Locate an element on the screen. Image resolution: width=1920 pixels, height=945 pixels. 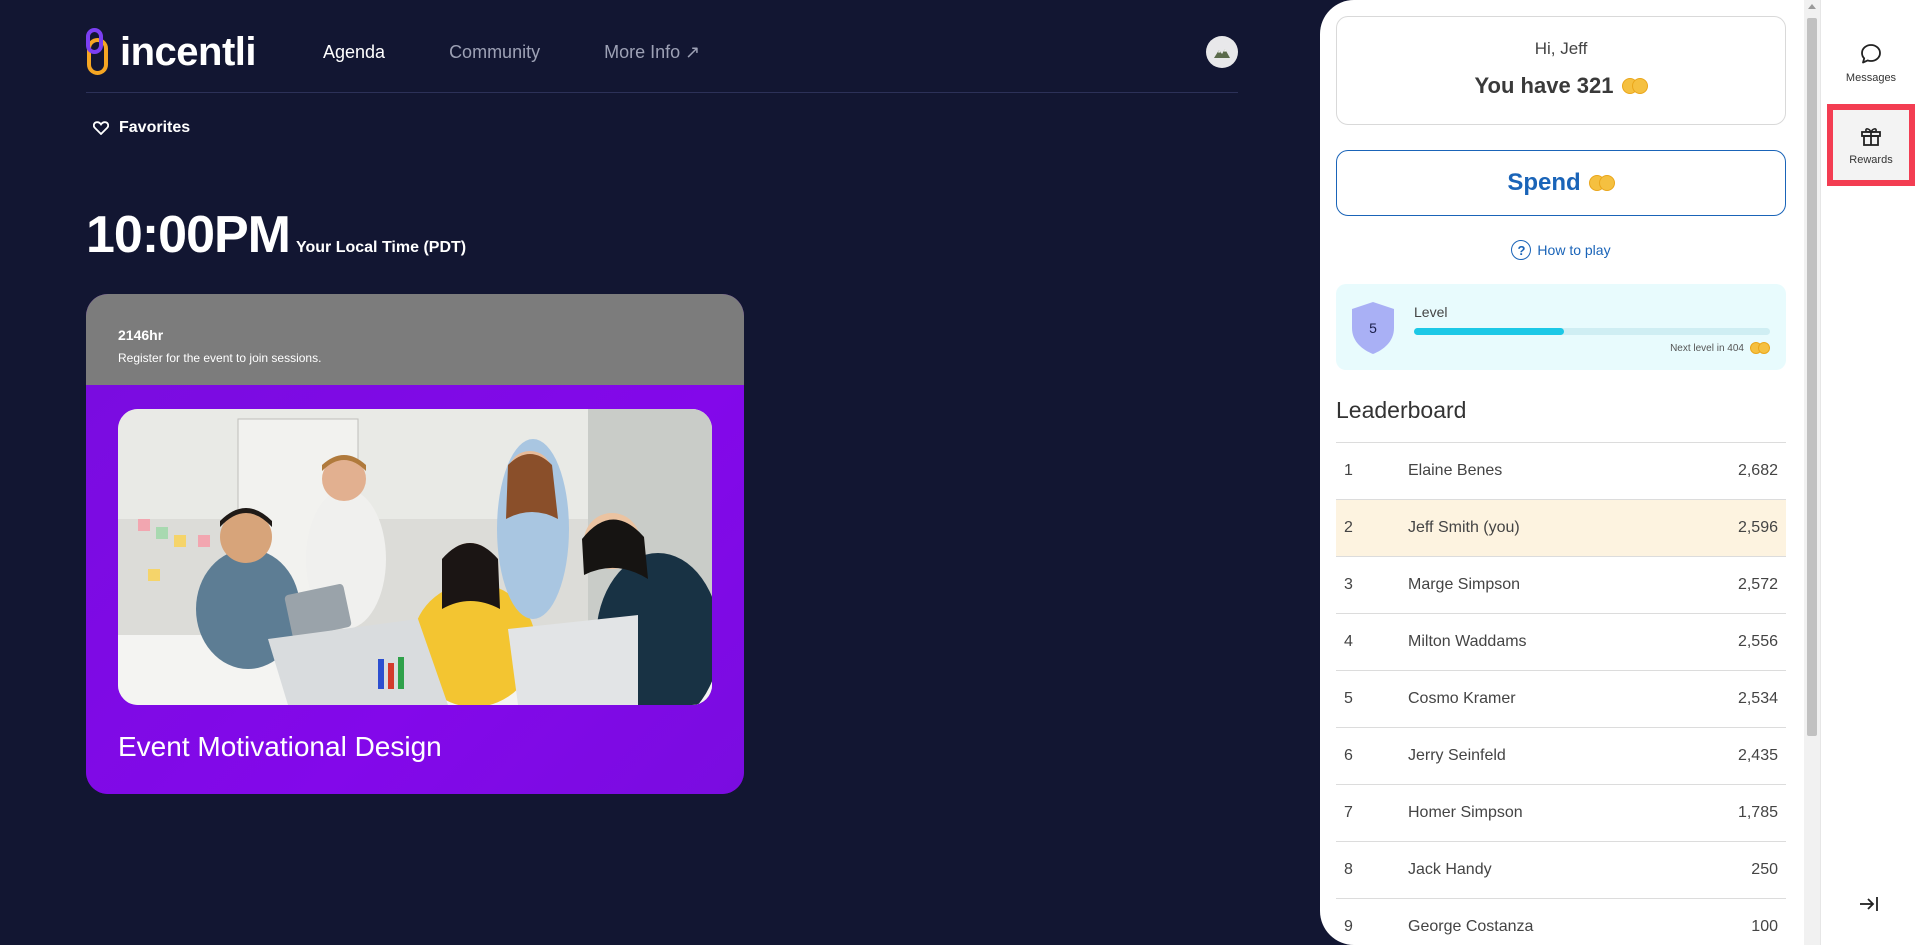
top-bar: incentli Agenda Community More Info ↗ is located at coordinates (662, 46).